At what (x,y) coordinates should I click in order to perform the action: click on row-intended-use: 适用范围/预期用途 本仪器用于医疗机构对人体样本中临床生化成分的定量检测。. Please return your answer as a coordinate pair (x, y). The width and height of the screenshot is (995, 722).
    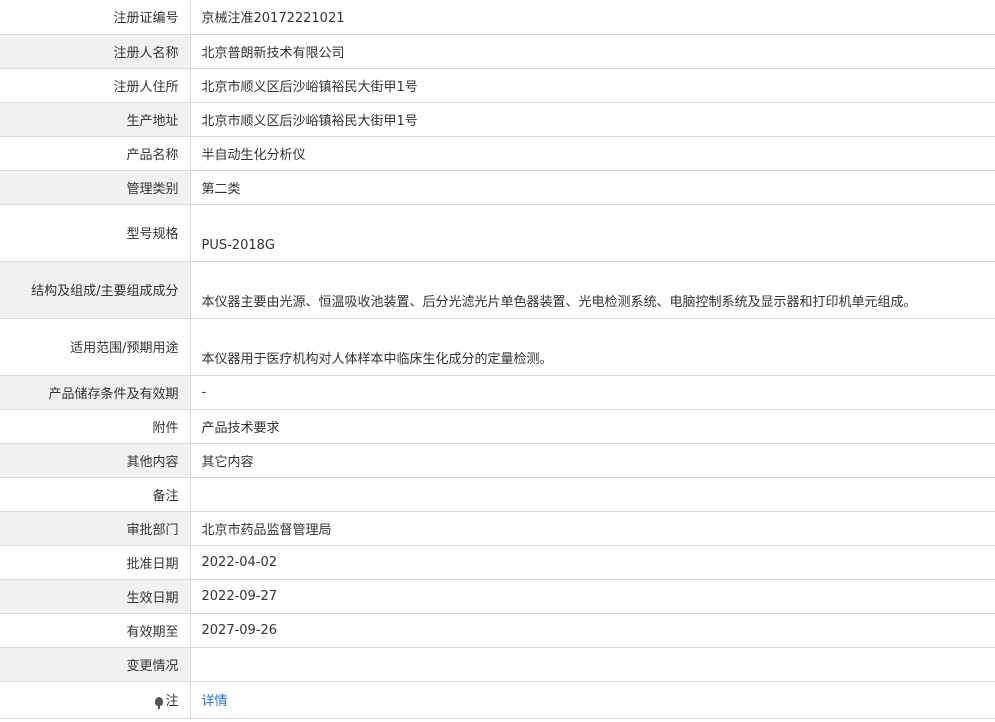
    Looking at the image, I should click on (497, 347).